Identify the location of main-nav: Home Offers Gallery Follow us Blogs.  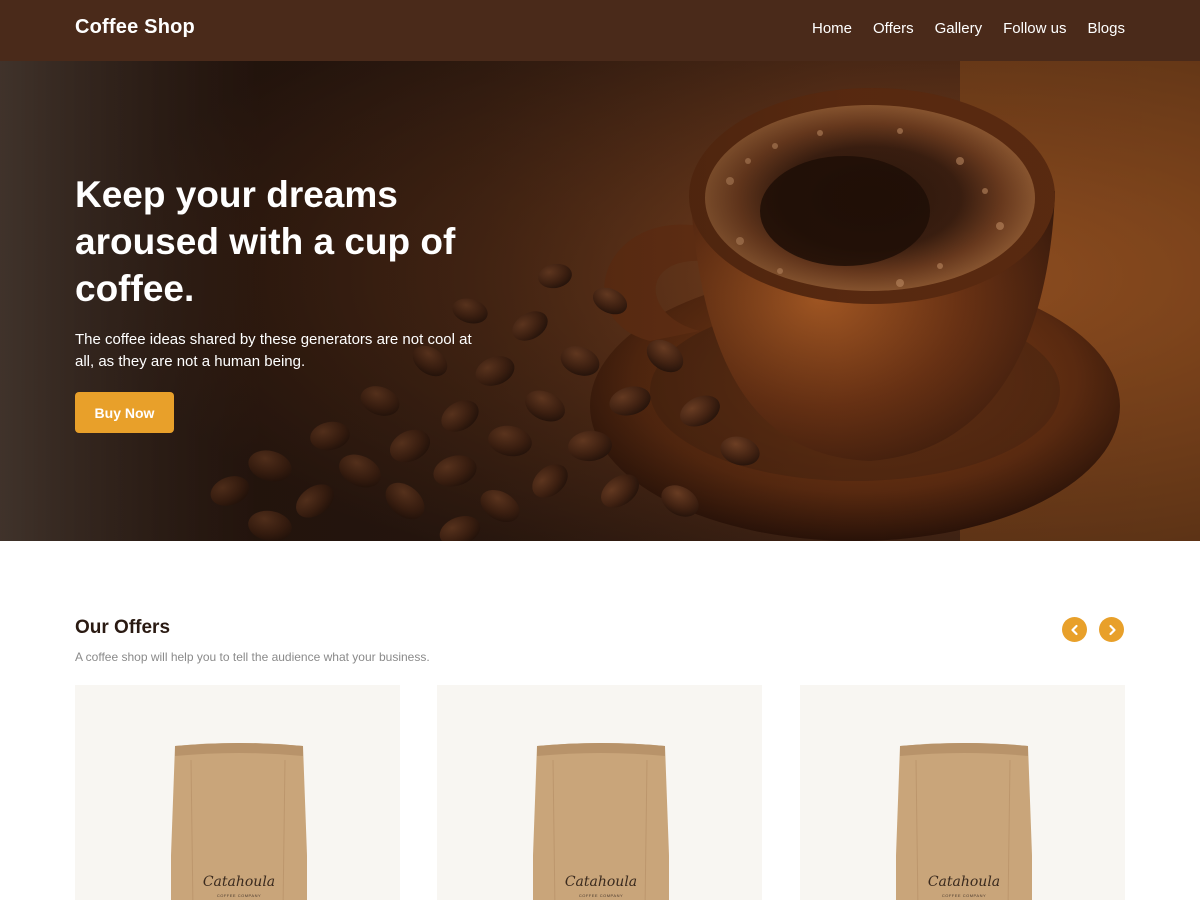
(968, 28).